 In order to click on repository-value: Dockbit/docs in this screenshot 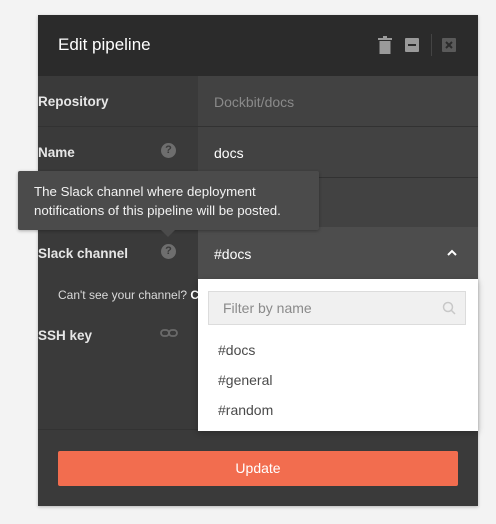, I will do `click(254, 102)`.